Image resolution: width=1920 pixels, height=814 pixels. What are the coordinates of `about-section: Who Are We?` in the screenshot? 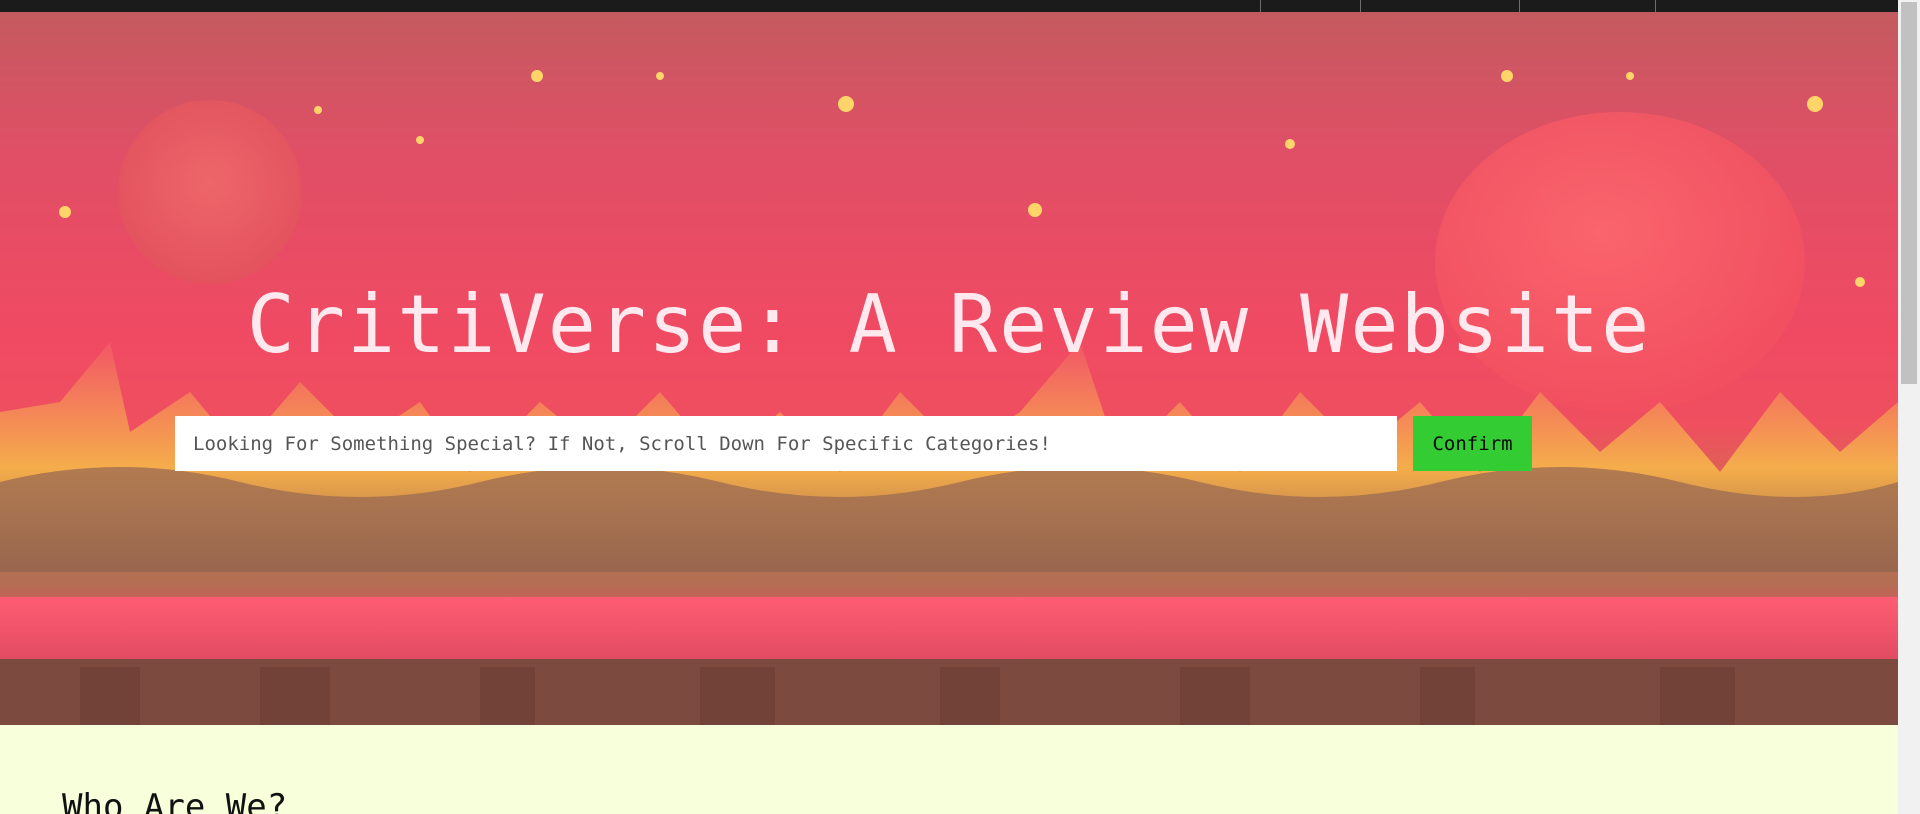 It's located at (949, 769).